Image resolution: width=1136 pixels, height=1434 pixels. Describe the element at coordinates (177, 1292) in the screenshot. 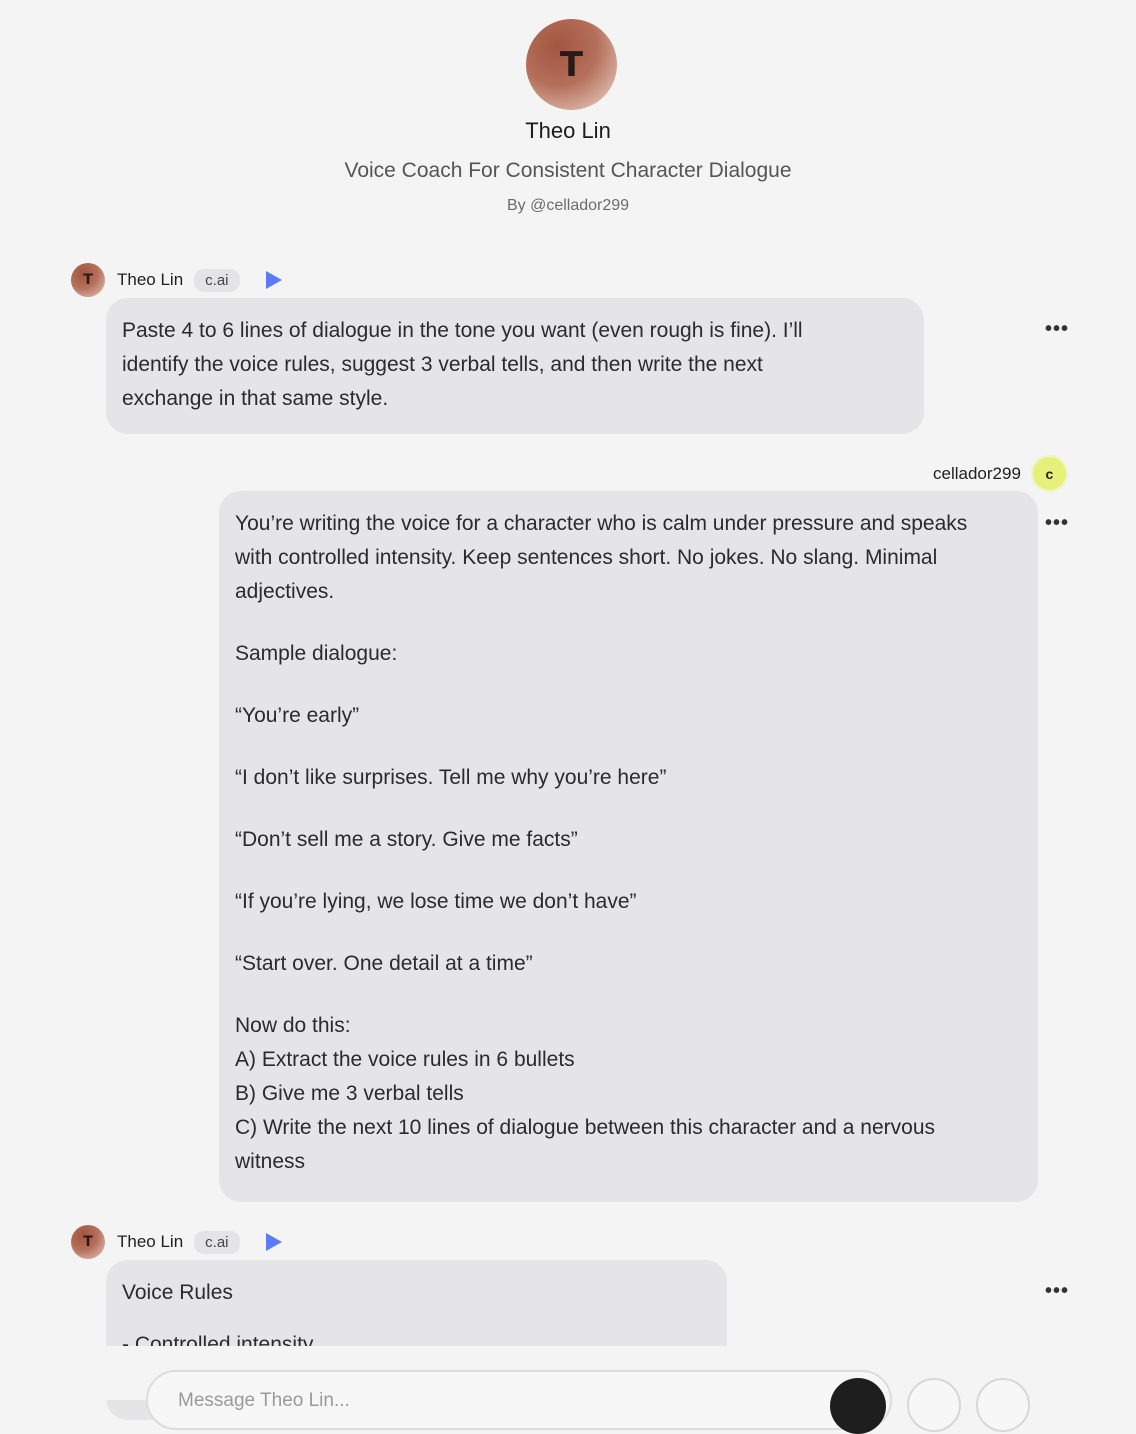

I see `message-line: Voice Rules` at that location.